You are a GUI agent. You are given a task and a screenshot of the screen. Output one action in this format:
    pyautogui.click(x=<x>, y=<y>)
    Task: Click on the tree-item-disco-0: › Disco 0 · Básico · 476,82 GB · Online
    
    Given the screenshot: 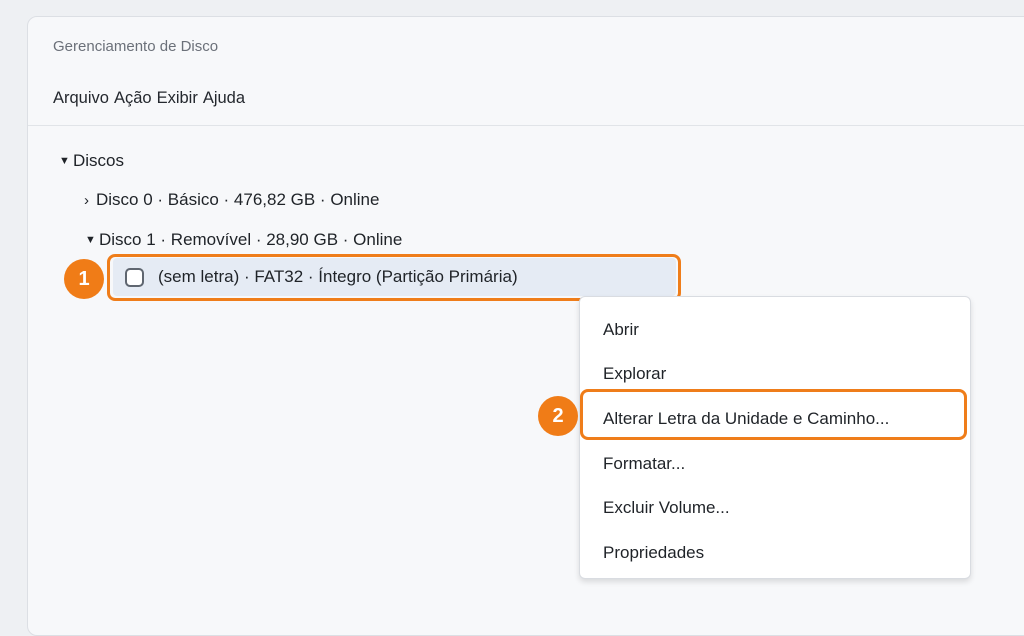 What is the action you would take?
    pyautogui.click(x=231, y=200)
    